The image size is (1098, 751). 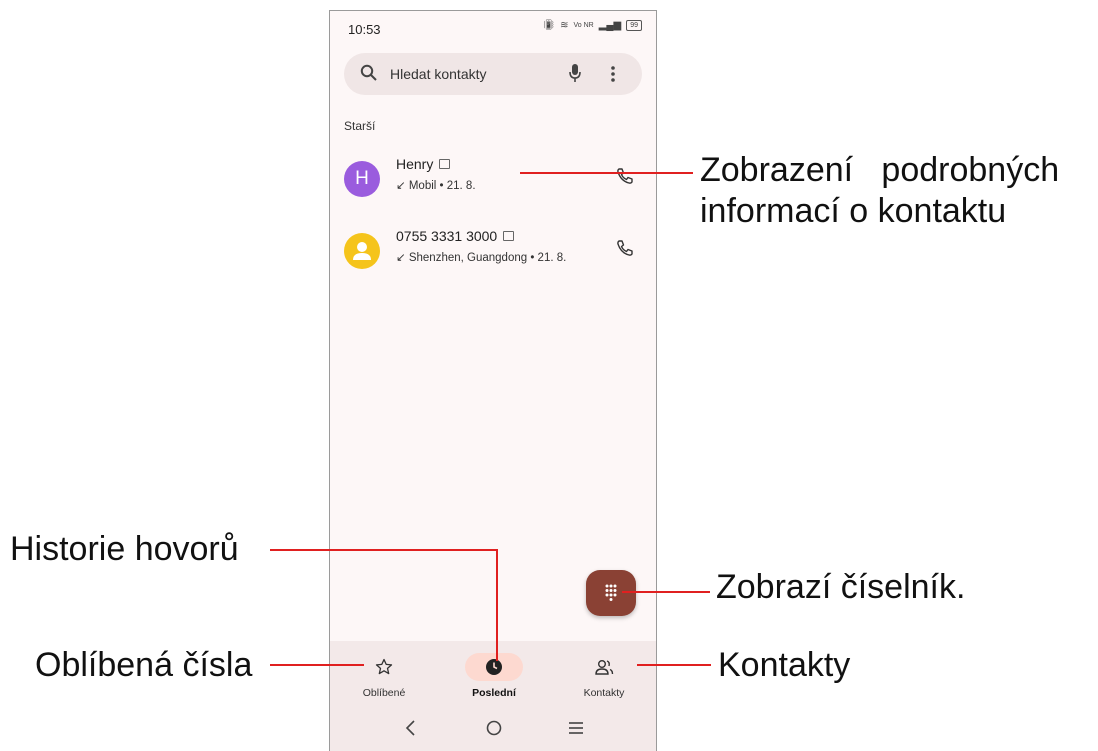 I want to click on annotation-text: Zobrazení podrobných, so click(x=880, y=170).